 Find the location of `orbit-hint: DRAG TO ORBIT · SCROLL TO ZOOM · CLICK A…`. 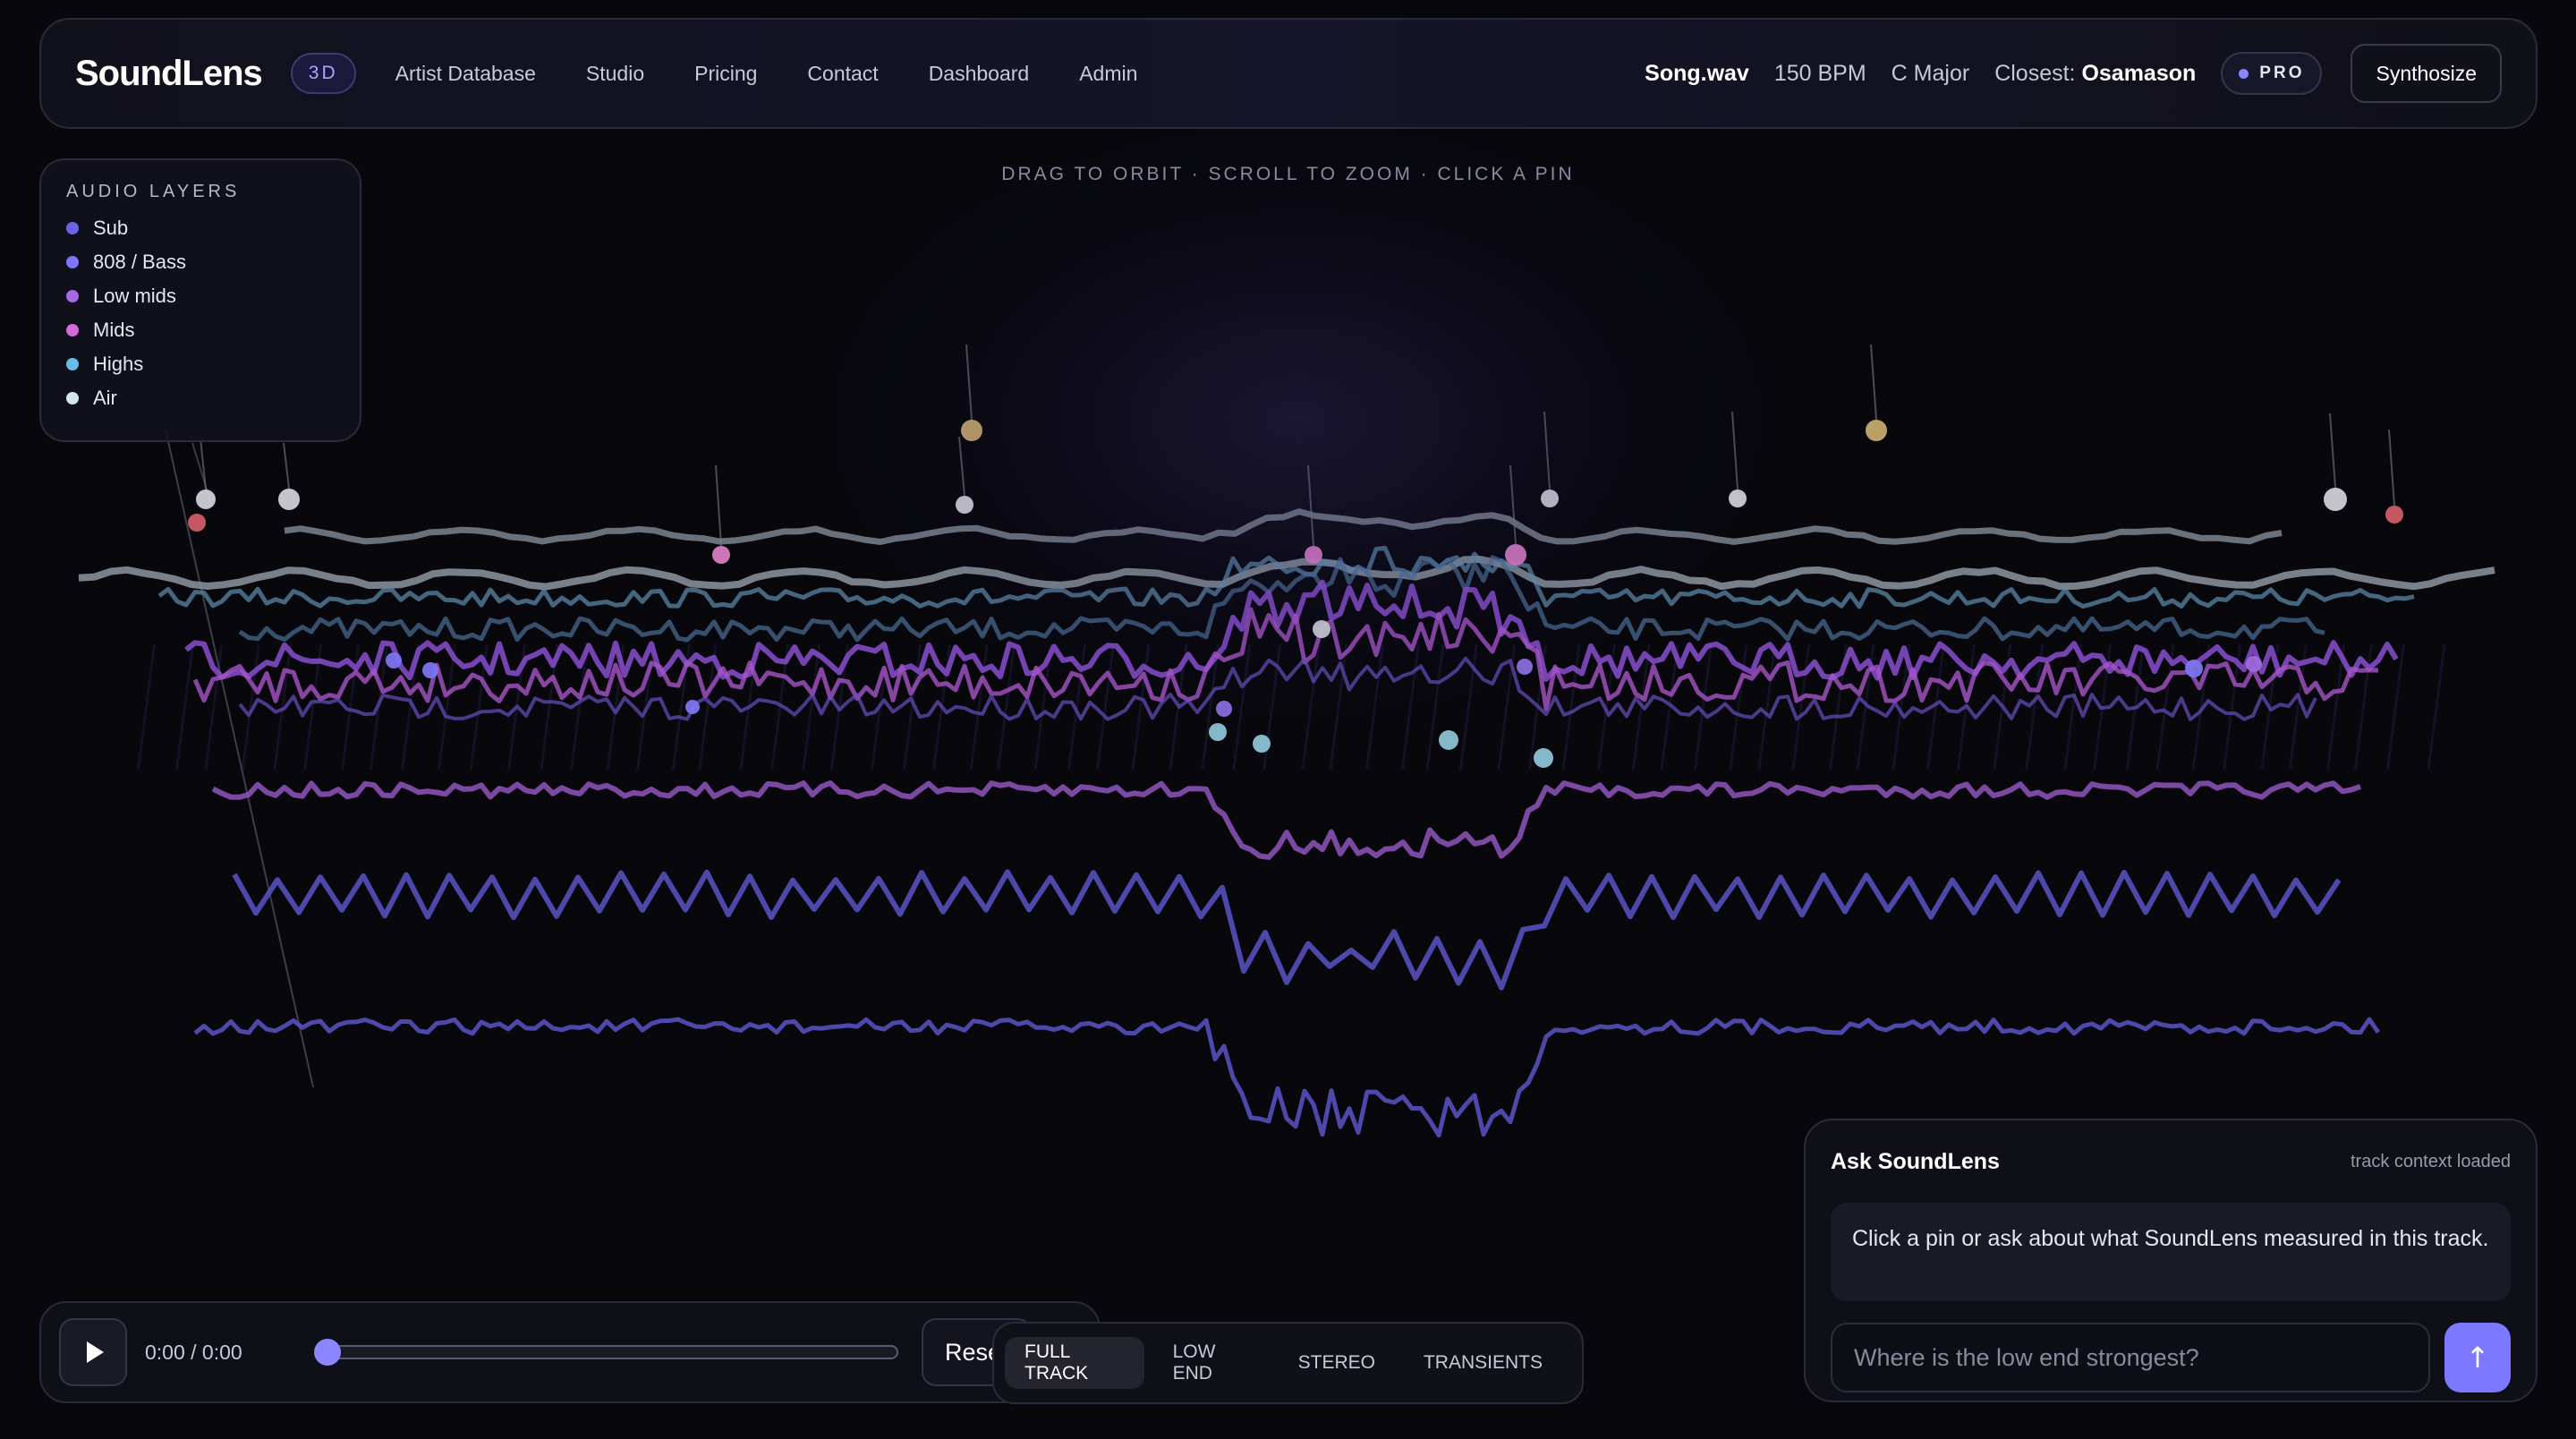

orbit-hint: DRAG TO ORBIT · SCROLL TO ZOOM · CLICK A… is located at coordinates (1288, 174).